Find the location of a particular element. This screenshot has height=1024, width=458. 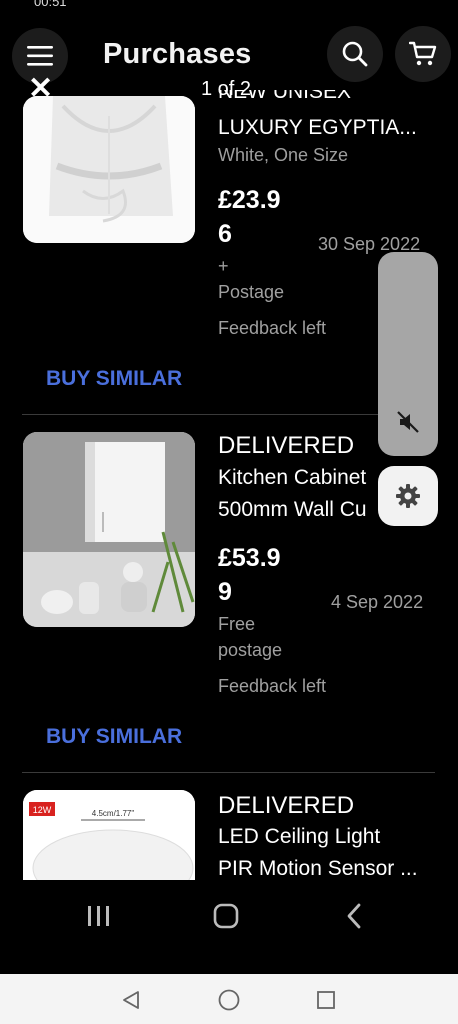

back-triangle-icon is located at coordinates (131, 1000).